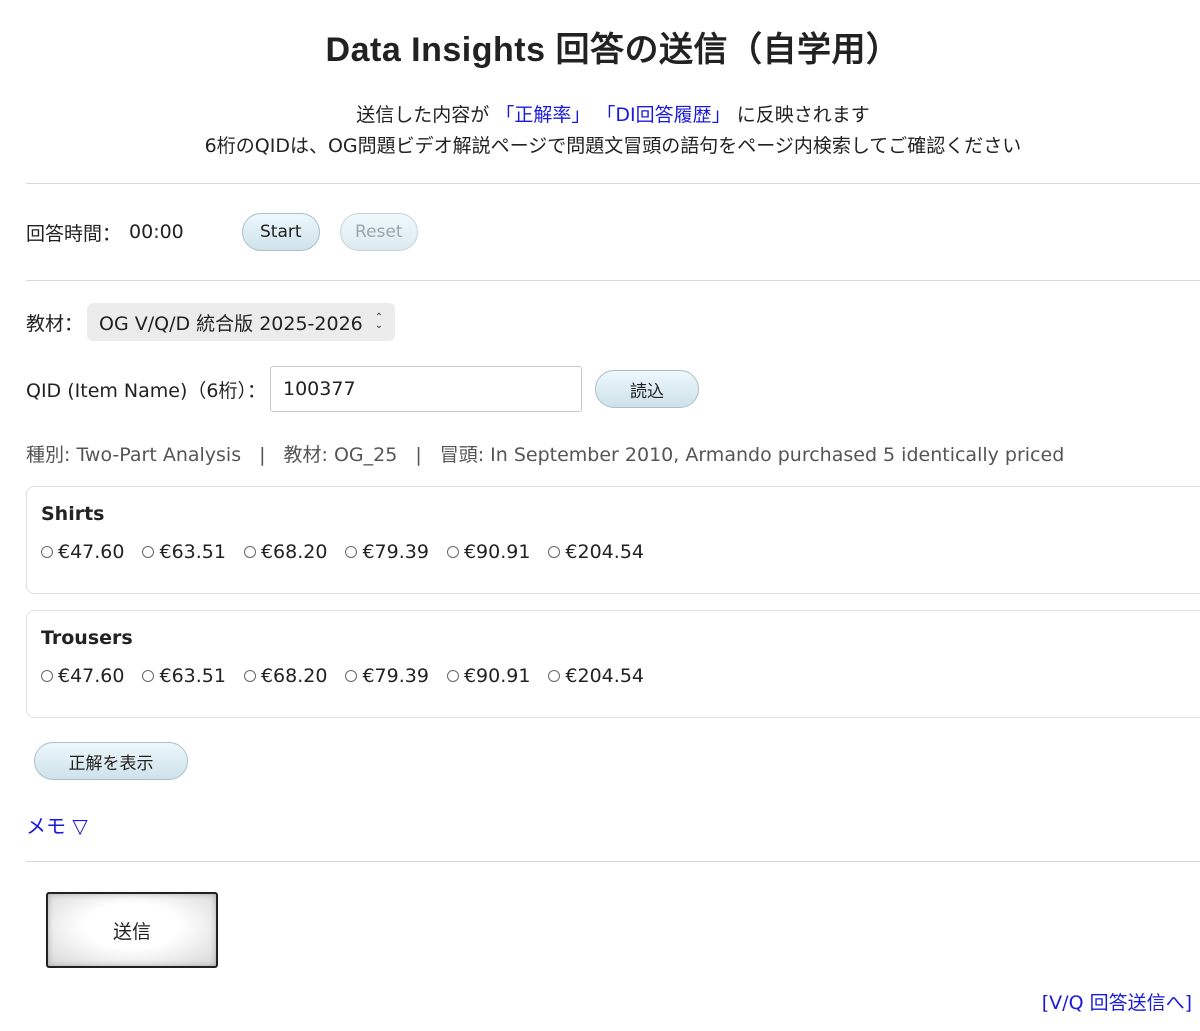 The height and width of the screenshot is (1031, 1200). I want to click on option-shirts-4: €79.39, so click(387, 552).